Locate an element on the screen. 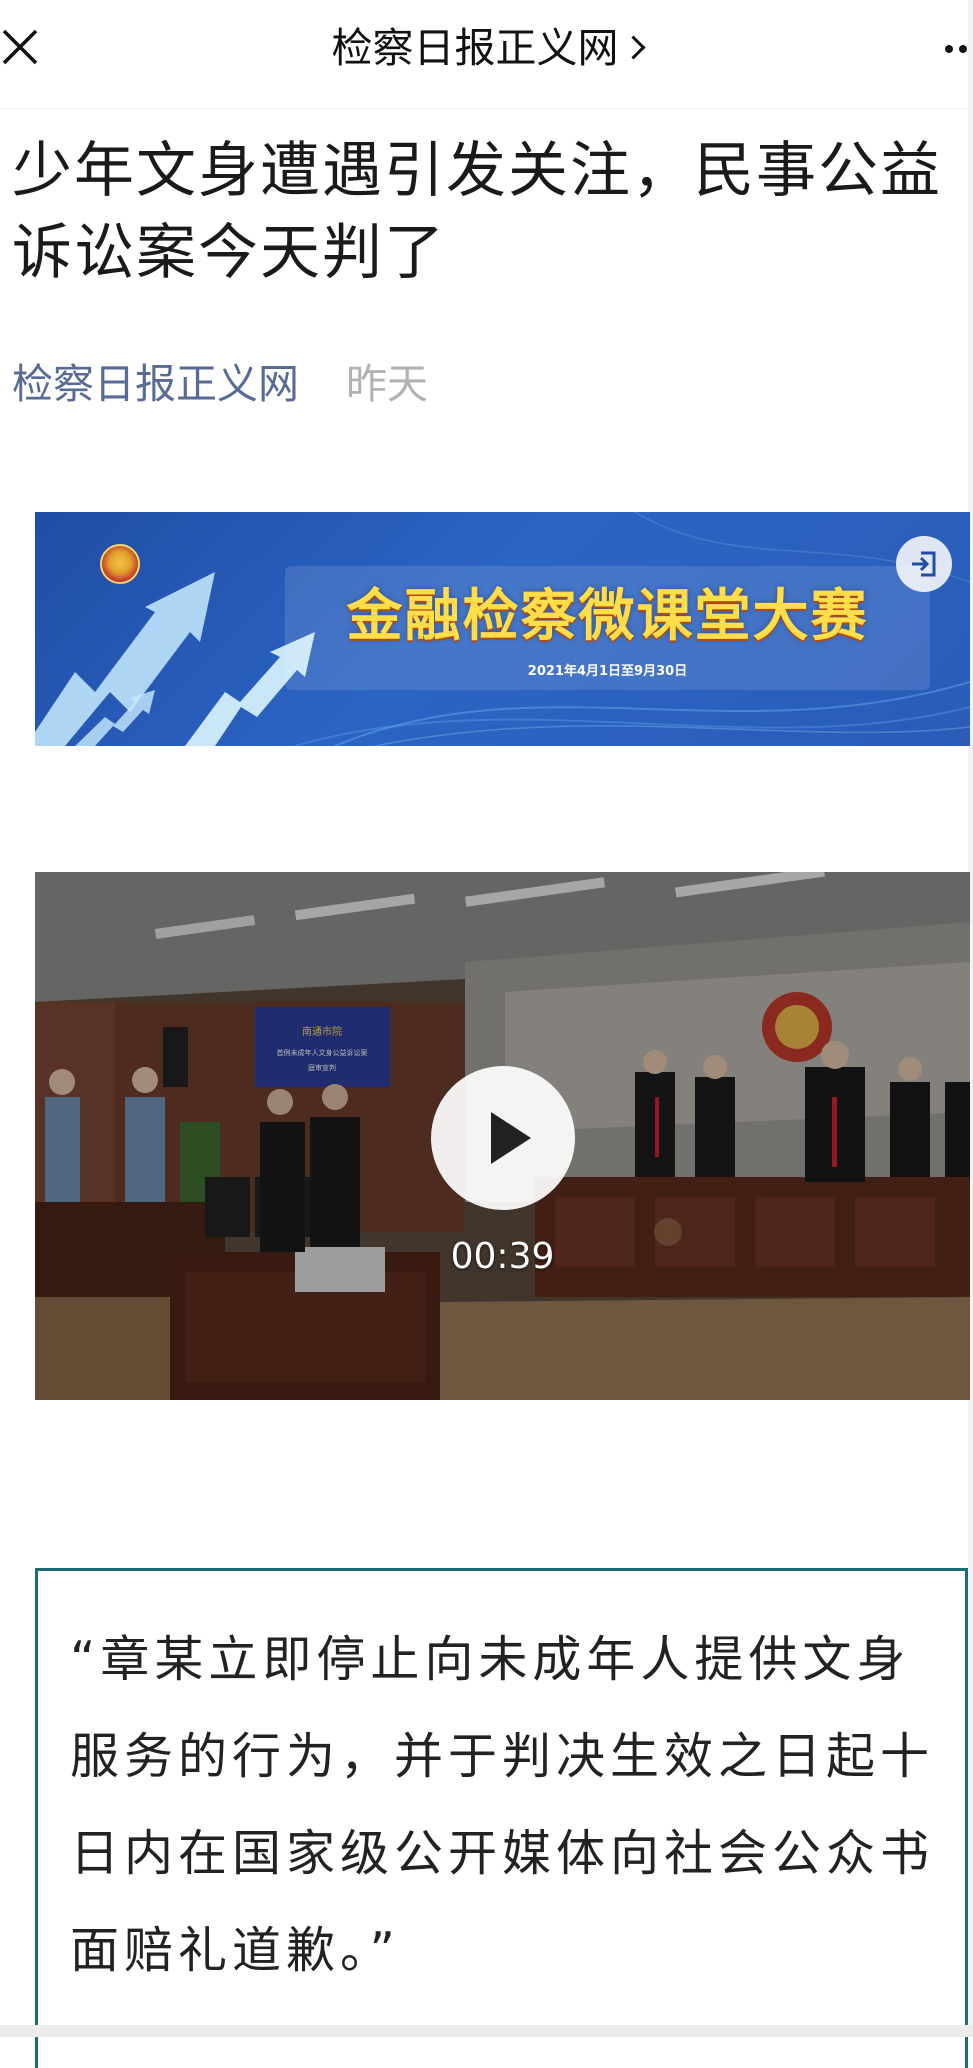 The image size is (973, 2068). banner-title: 金融检察微课堂大赛 is located at coordinates (607, 616).